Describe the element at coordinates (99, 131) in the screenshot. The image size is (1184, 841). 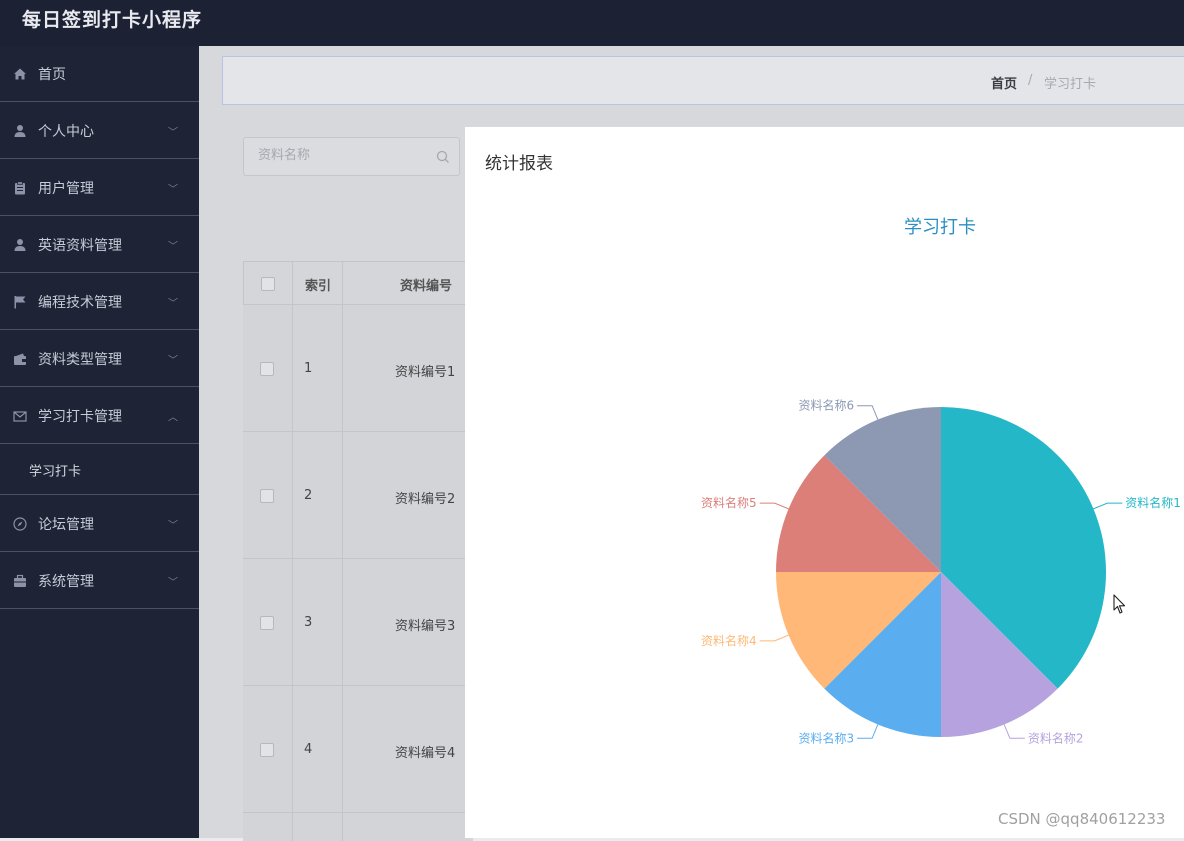
I see `sidebar-item-personal-center: 个人中心 ﹀` at that location.